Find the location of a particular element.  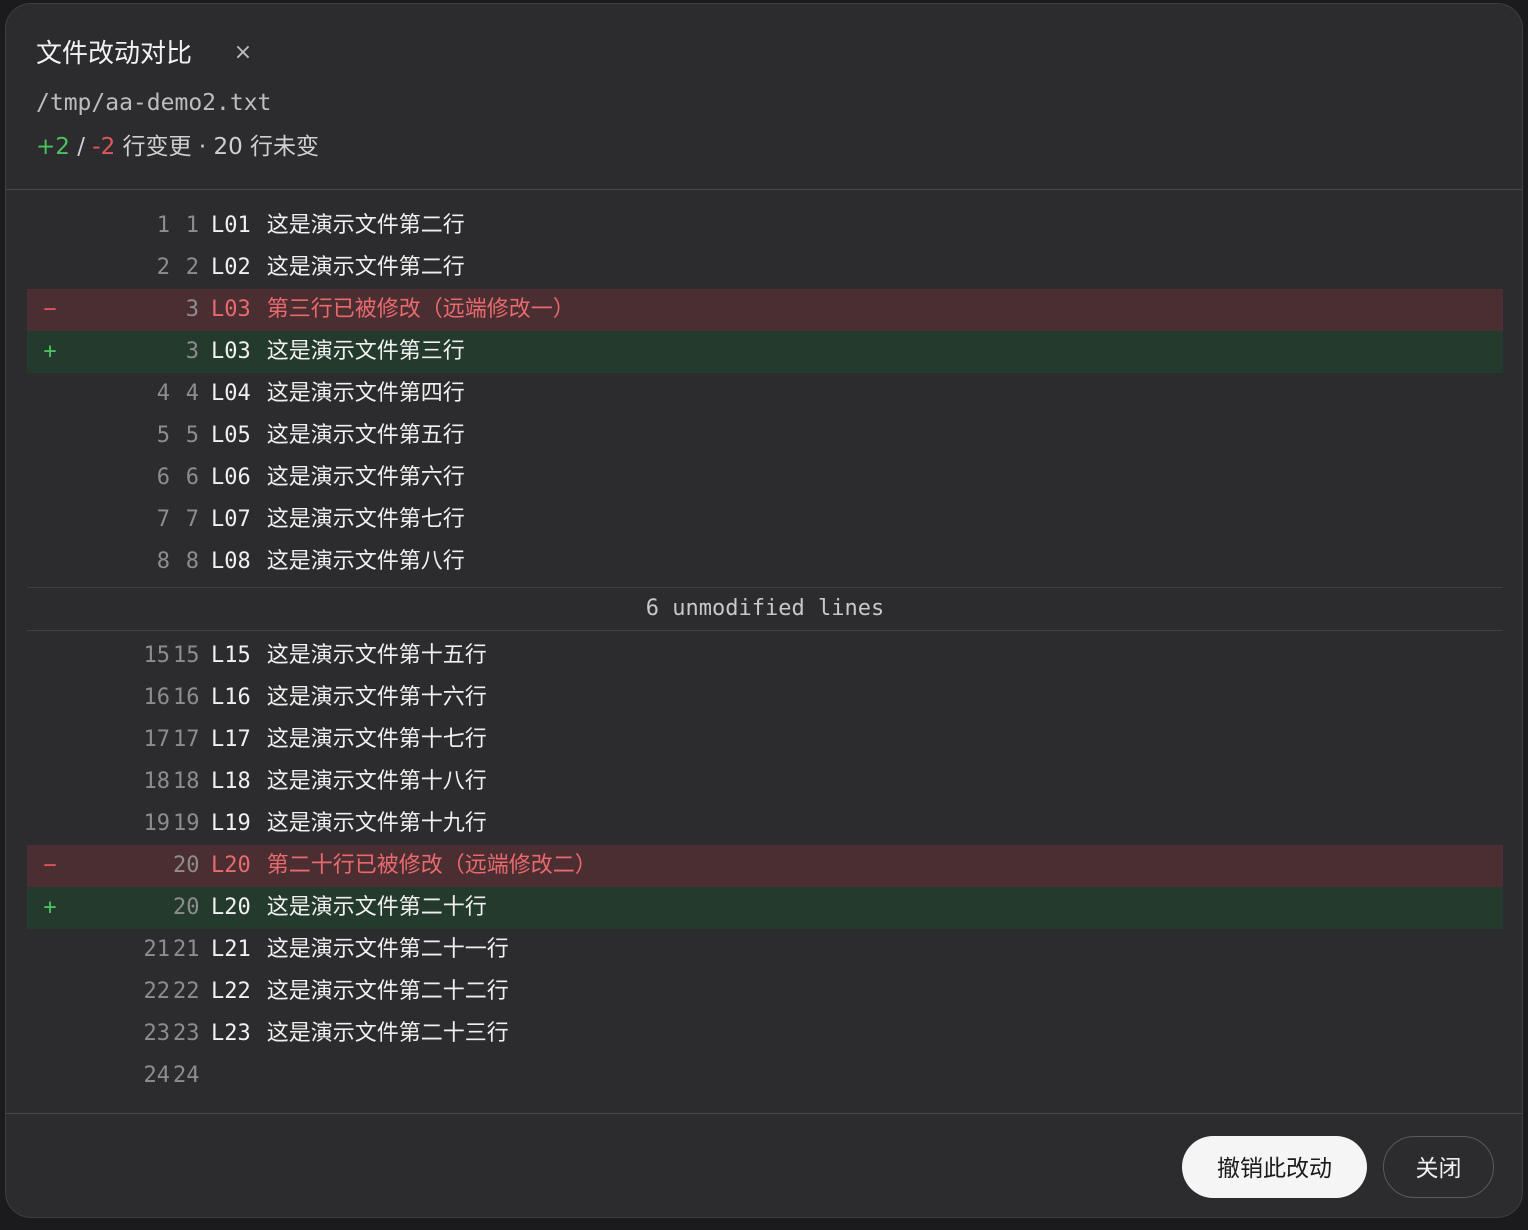

line-text: 这是演示文件第十六行 is located at coordinates (376, 697).